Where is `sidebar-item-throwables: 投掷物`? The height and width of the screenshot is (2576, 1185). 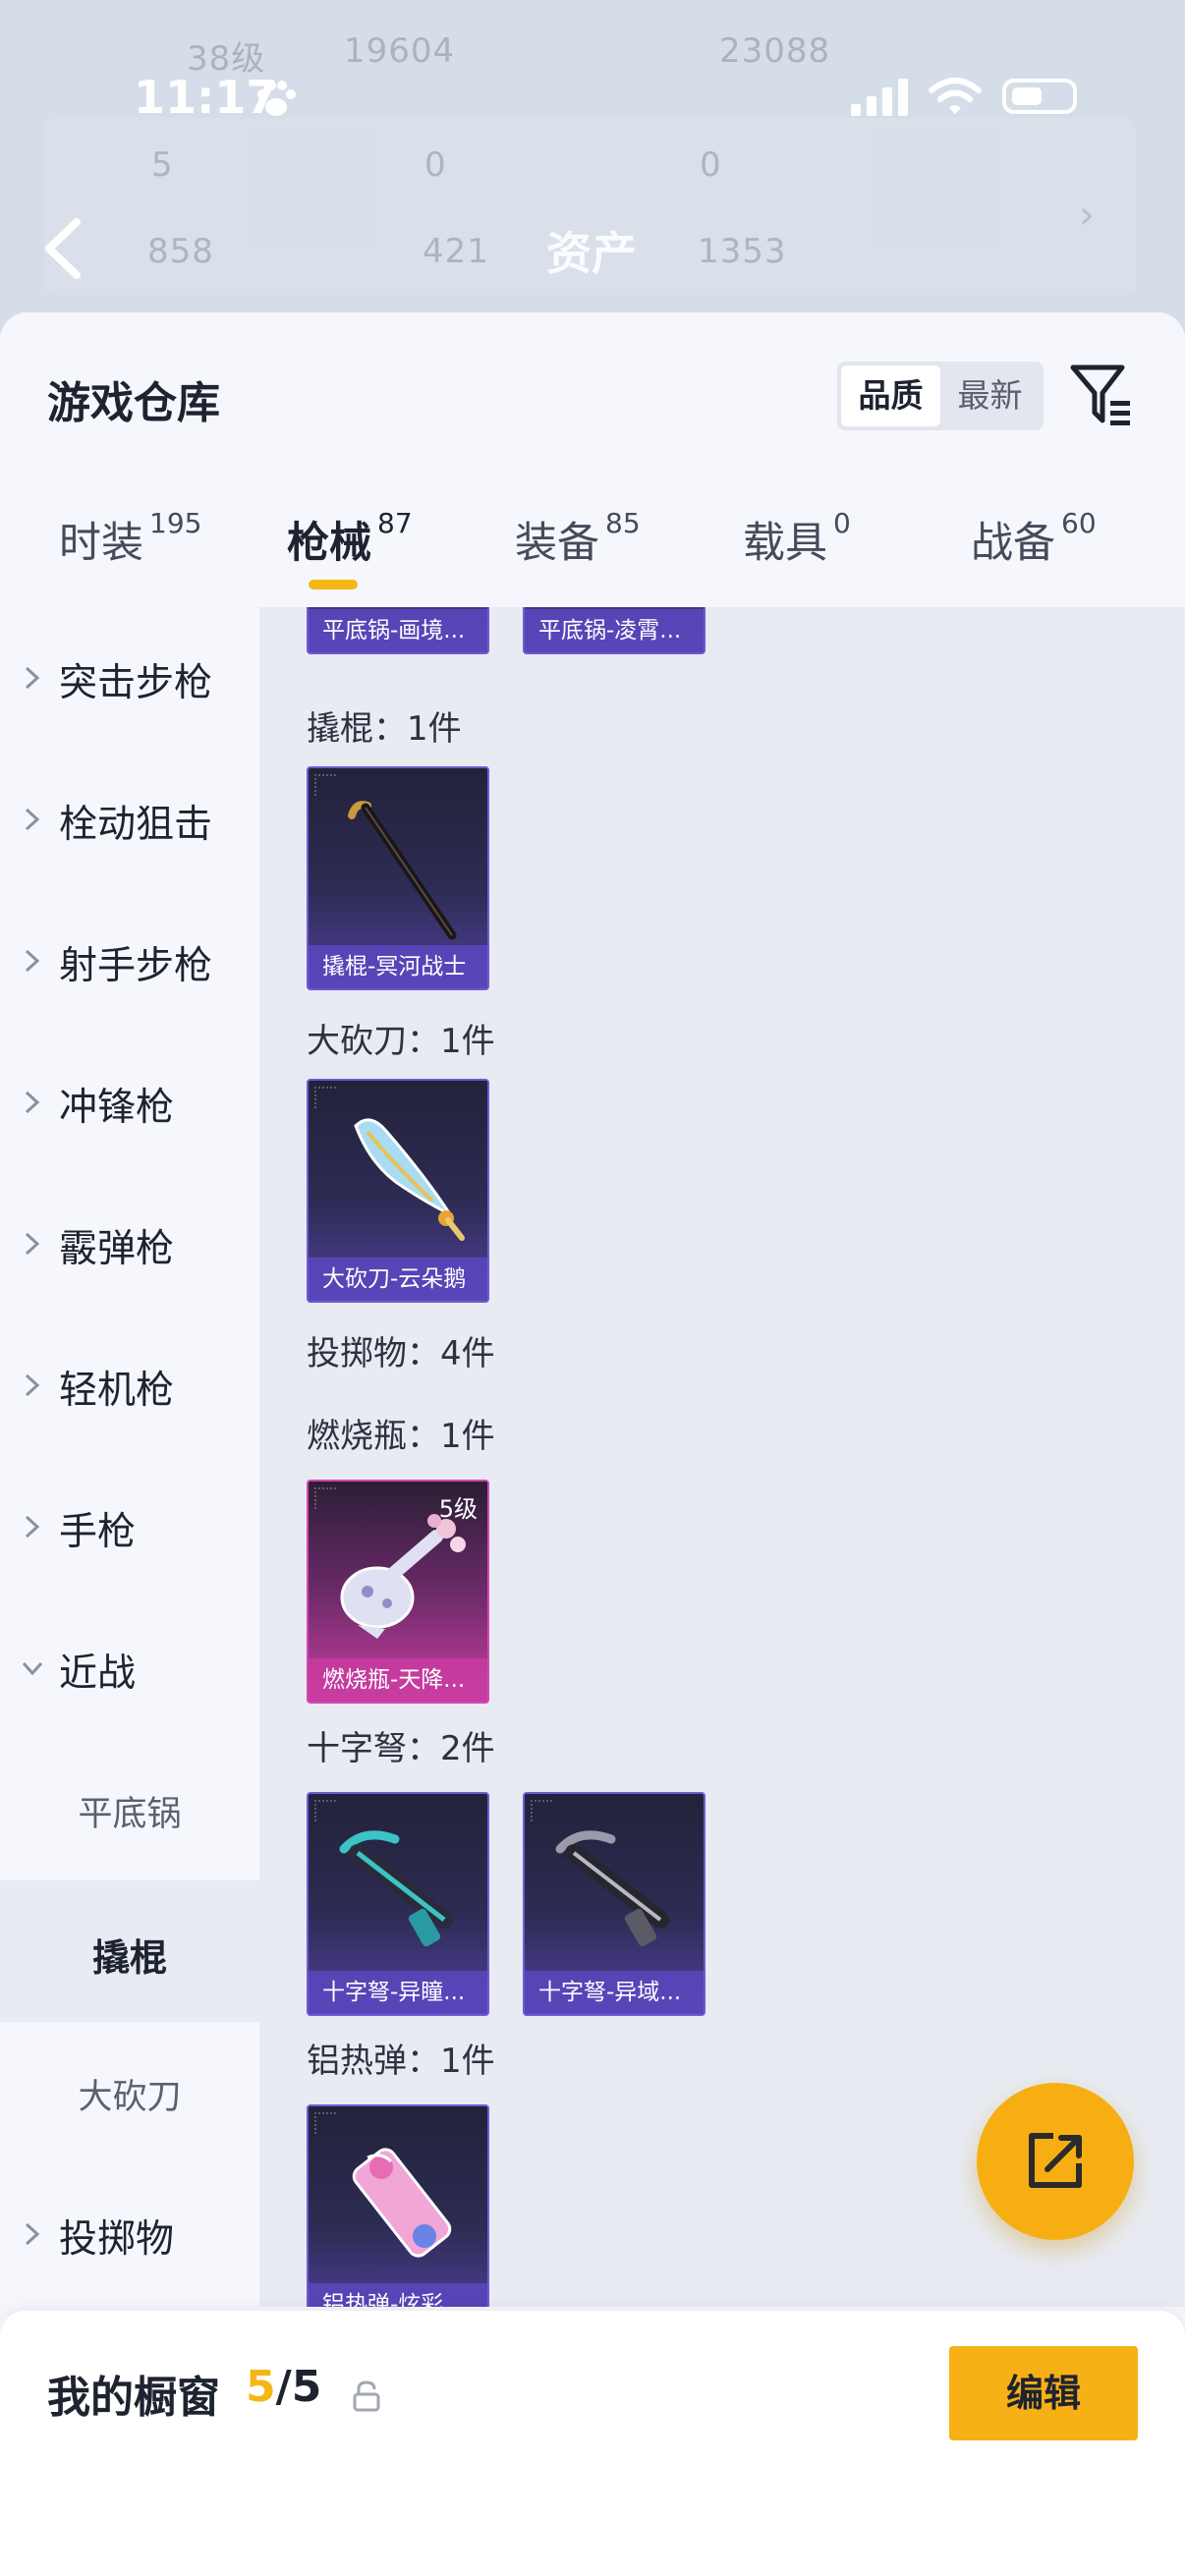
sidebar-item-throwables: 投掷物 is located at coordinates (130, 2234).